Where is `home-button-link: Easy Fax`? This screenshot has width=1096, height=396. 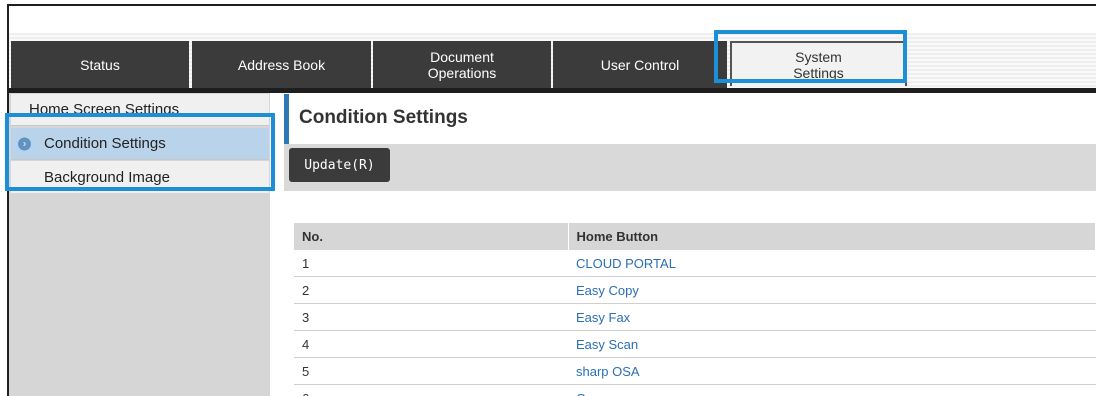
home-button-link: Easy Fax is located at coordinates (832, 317).